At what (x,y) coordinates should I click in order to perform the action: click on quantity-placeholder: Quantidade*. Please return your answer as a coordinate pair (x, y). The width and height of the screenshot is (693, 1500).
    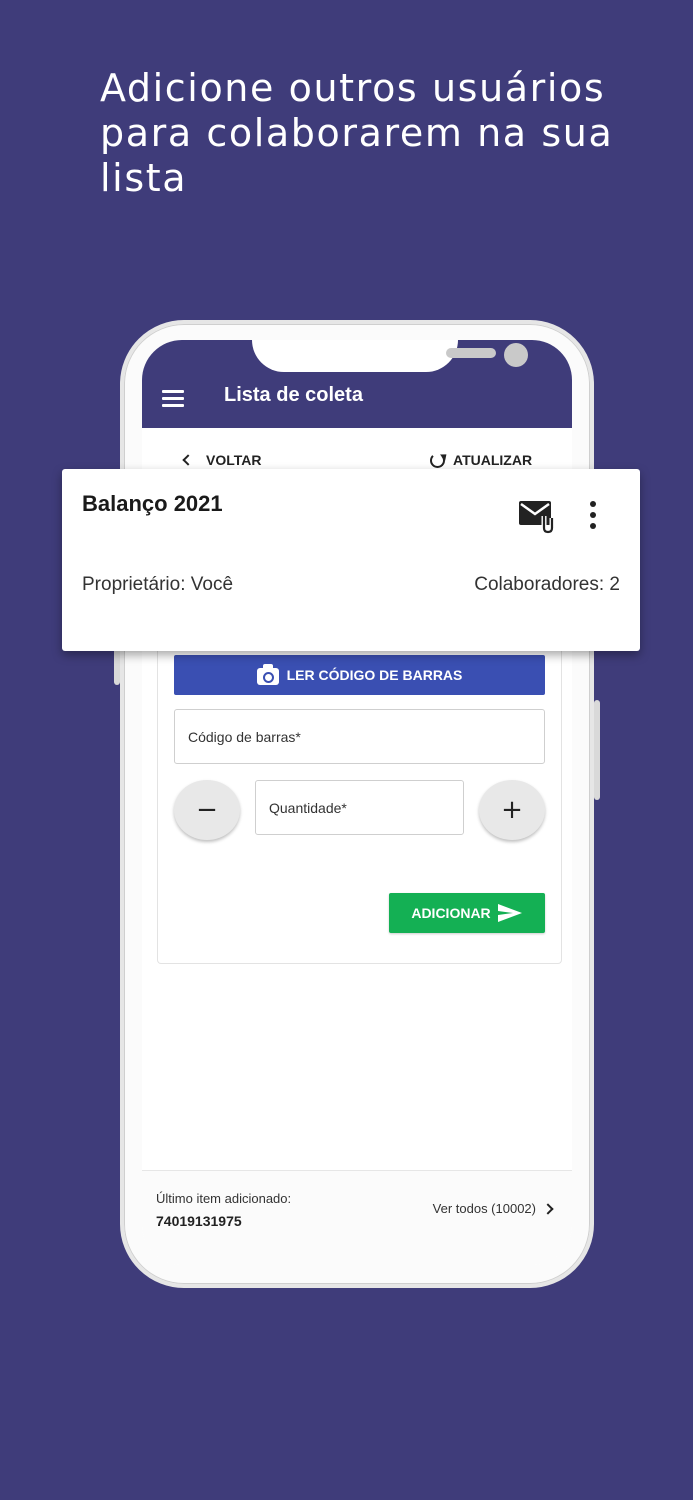
    Looking at the image, I should click on (308, 807).